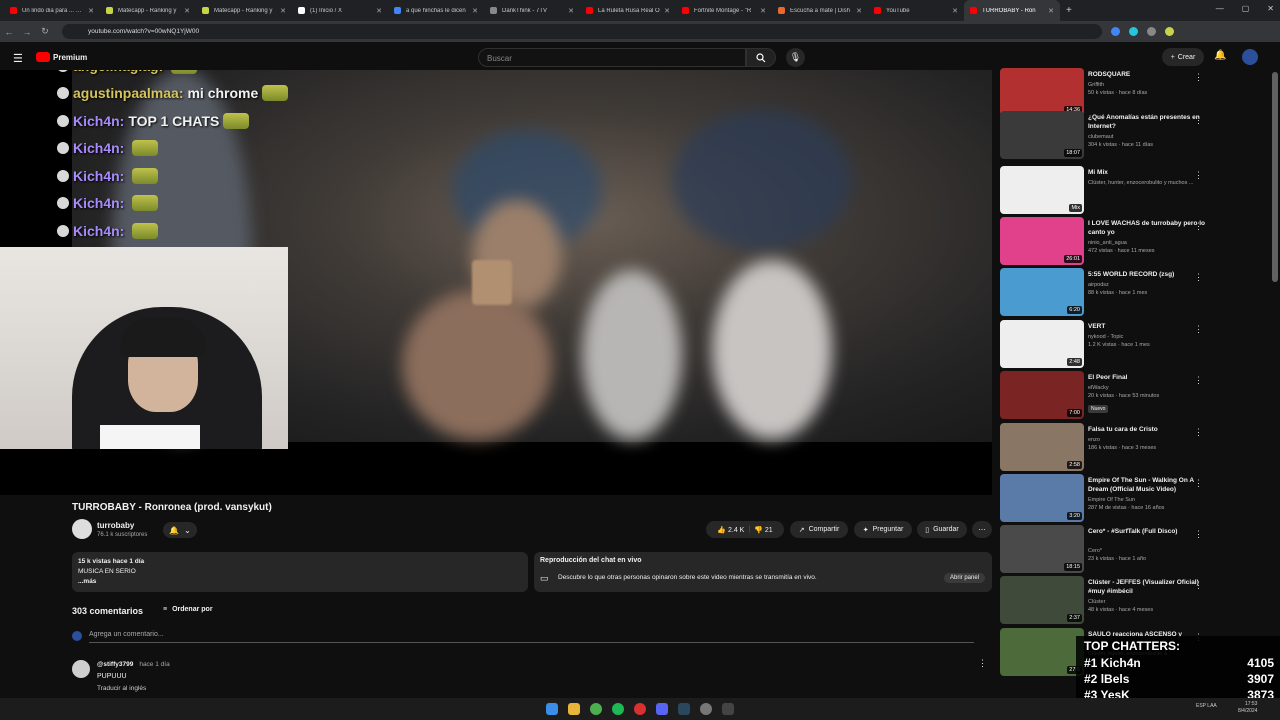  Describe the element at coordinates (982, 663) in the screenshot. I see `comment-more-icon: ⋮` at that location.